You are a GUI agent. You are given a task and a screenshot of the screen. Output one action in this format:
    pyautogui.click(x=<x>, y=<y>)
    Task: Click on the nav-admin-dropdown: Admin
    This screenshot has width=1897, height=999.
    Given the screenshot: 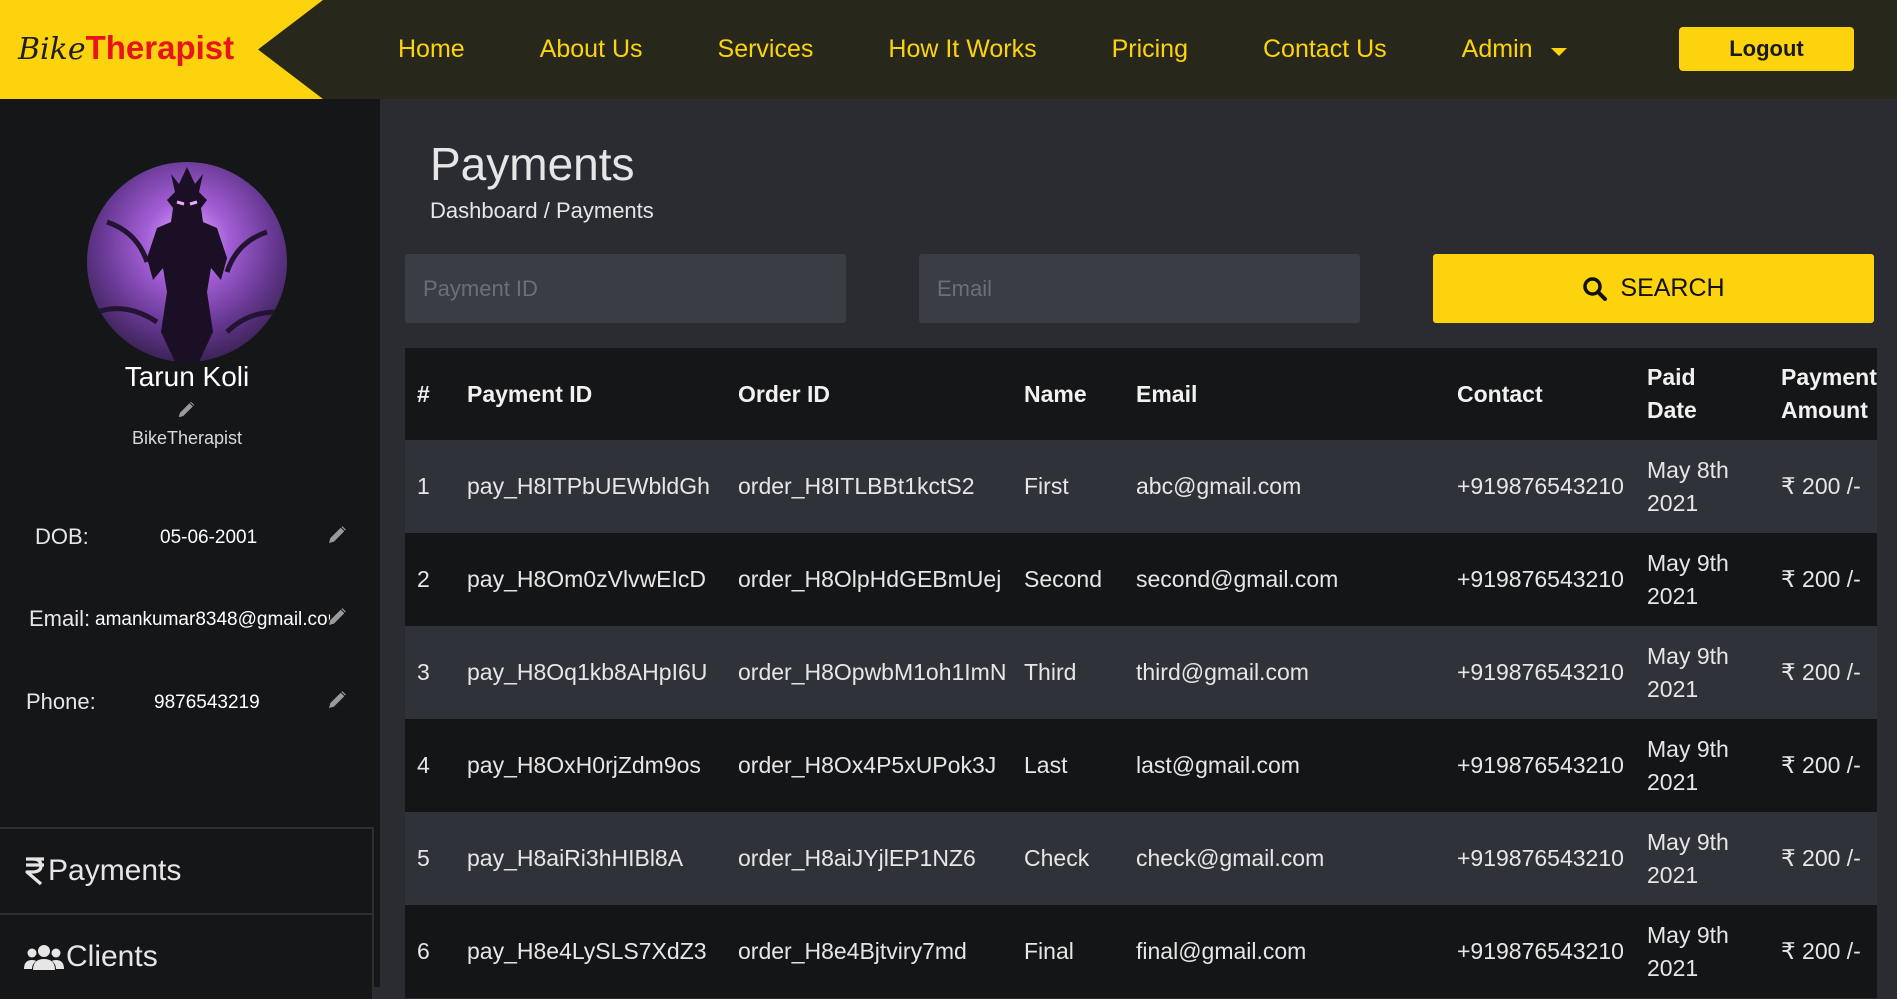 What is the action you would take?
    pyautogui.click(x=1514, y=49)
    